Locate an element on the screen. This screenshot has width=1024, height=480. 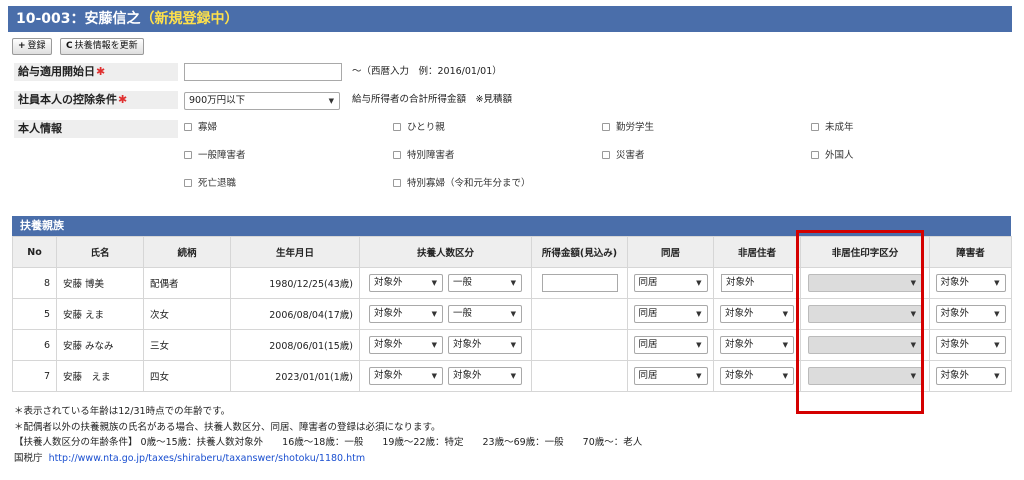
income-input is located at coordinates (579, 283).